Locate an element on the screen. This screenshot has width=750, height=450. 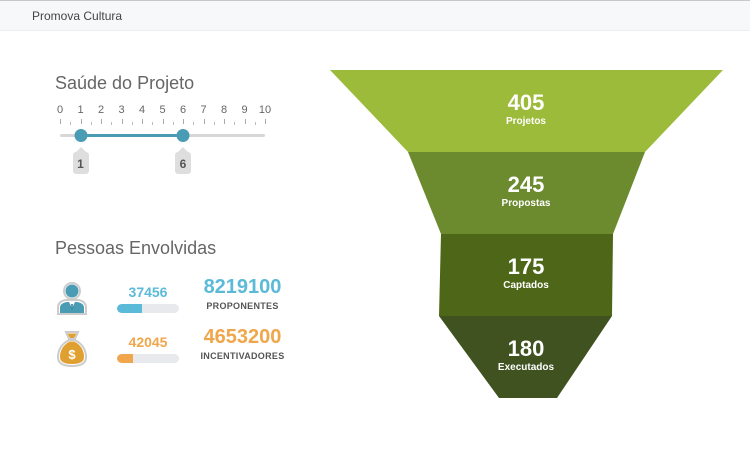
slider-tick-label: 2 is located at coordinates (101, 110).